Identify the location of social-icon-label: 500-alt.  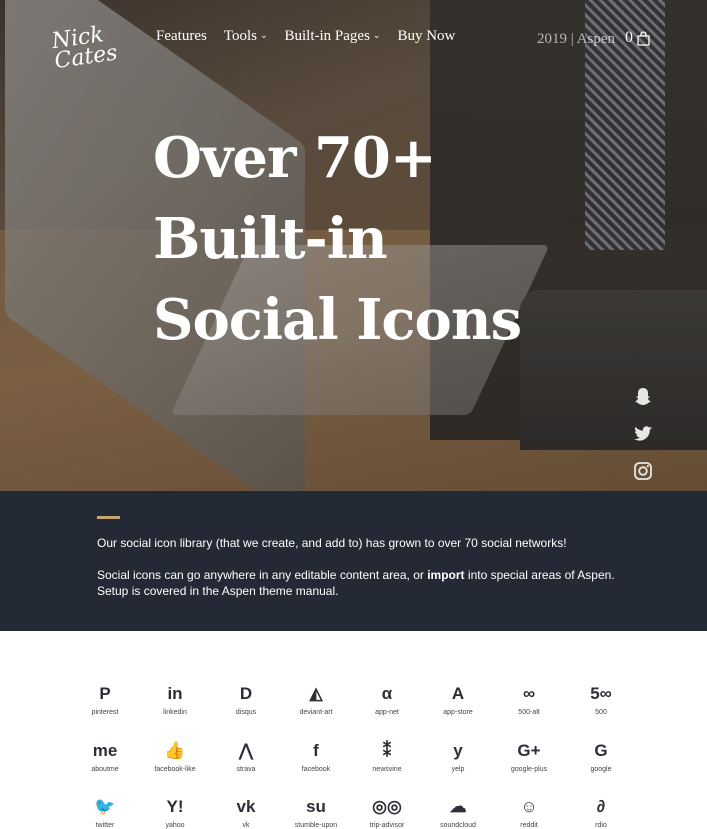
(529, 712).